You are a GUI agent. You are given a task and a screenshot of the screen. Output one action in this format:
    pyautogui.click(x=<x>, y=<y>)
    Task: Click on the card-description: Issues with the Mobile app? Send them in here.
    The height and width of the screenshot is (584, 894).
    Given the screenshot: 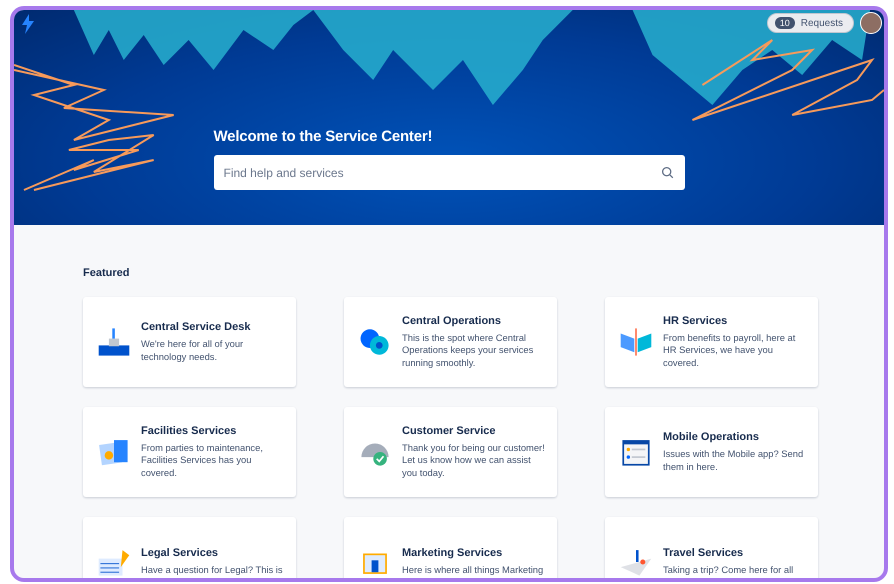 What is the action you would take?
    pyautogui.click(x=733, y=460)
    